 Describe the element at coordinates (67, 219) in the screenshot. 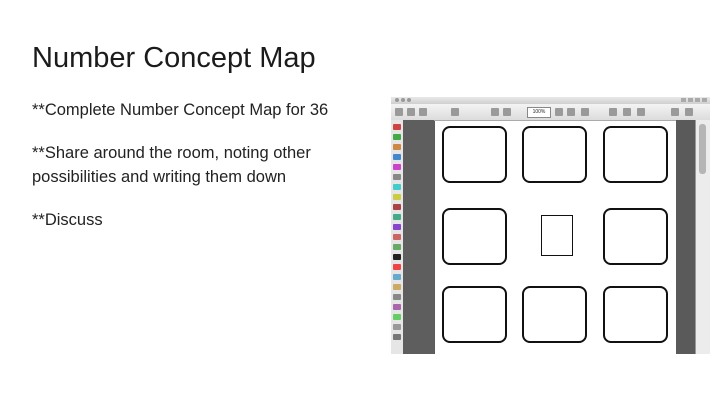

I see `bullet-discuss: **Discuss` at that location.